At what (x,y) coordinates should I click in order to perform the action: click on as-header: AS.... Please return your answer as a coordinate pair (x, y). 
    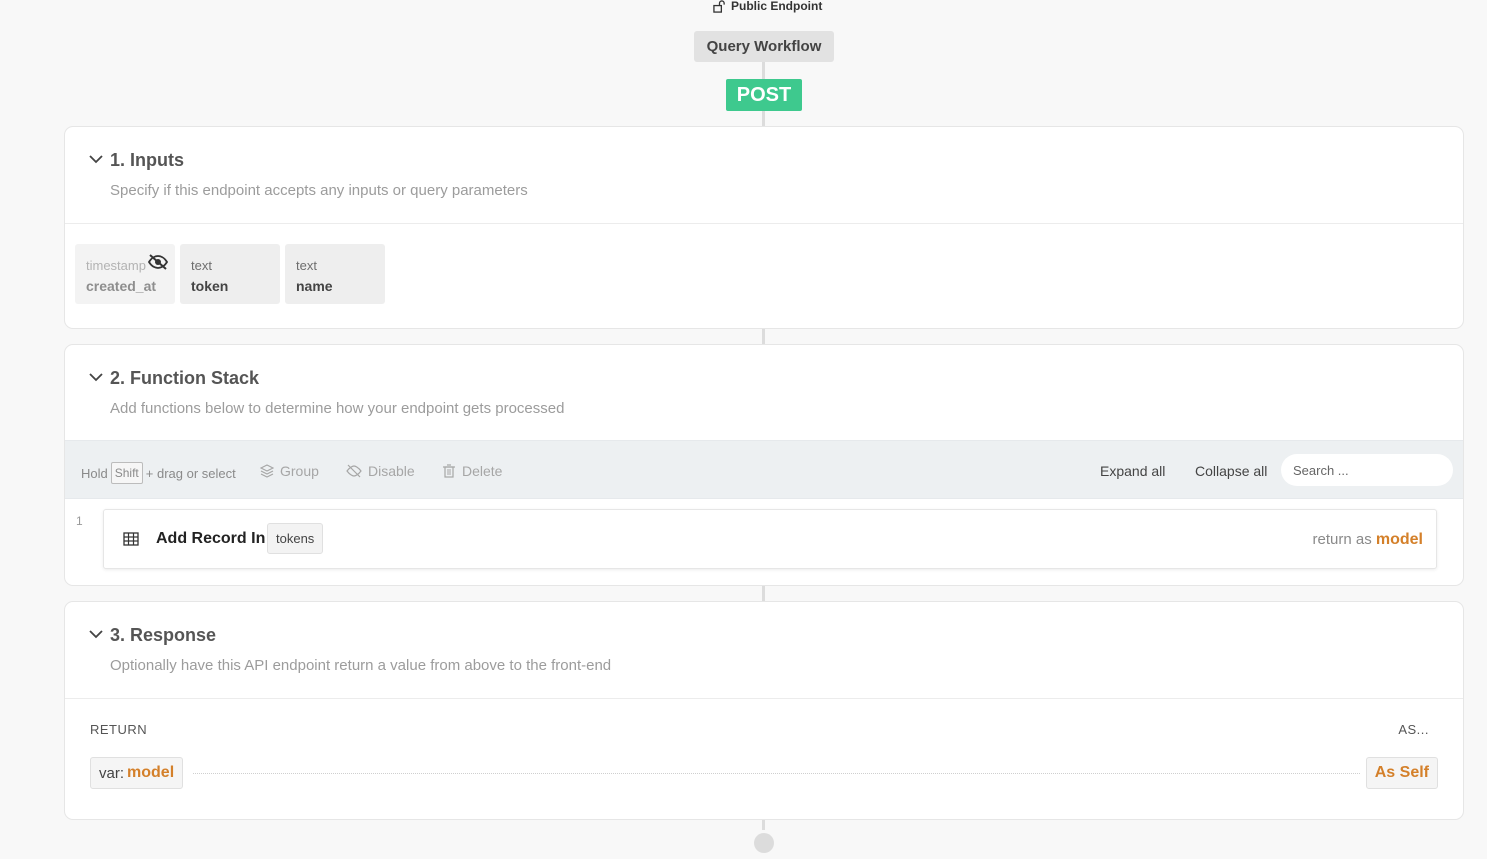
    Looking at the image, I should click on (1413, 729).